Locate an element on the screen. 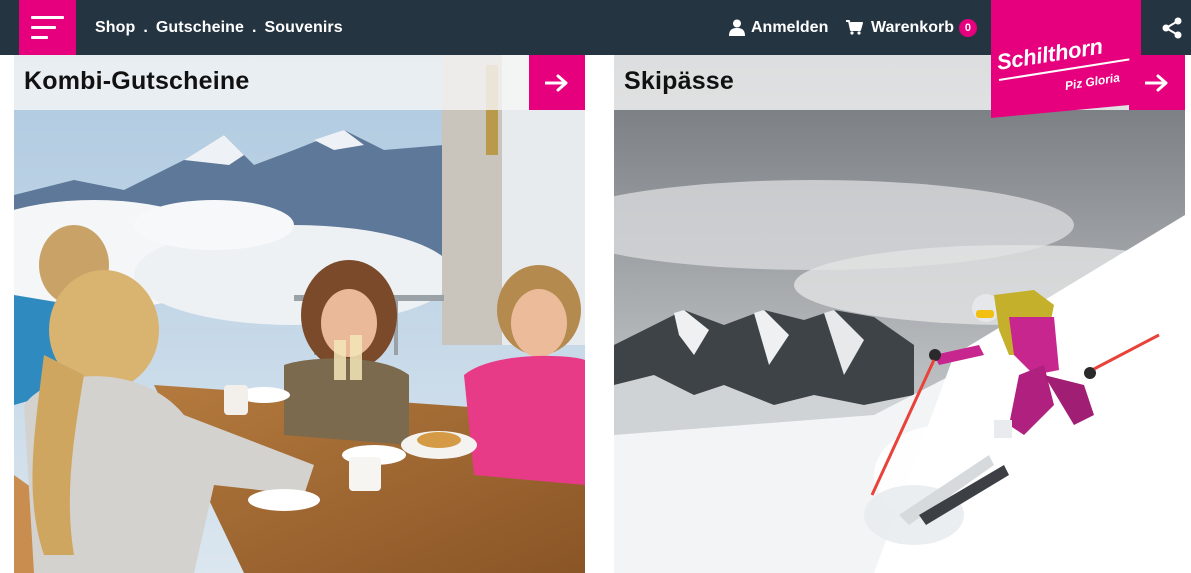  nav-link-shop: Shop is located at coordinates (115, 28).